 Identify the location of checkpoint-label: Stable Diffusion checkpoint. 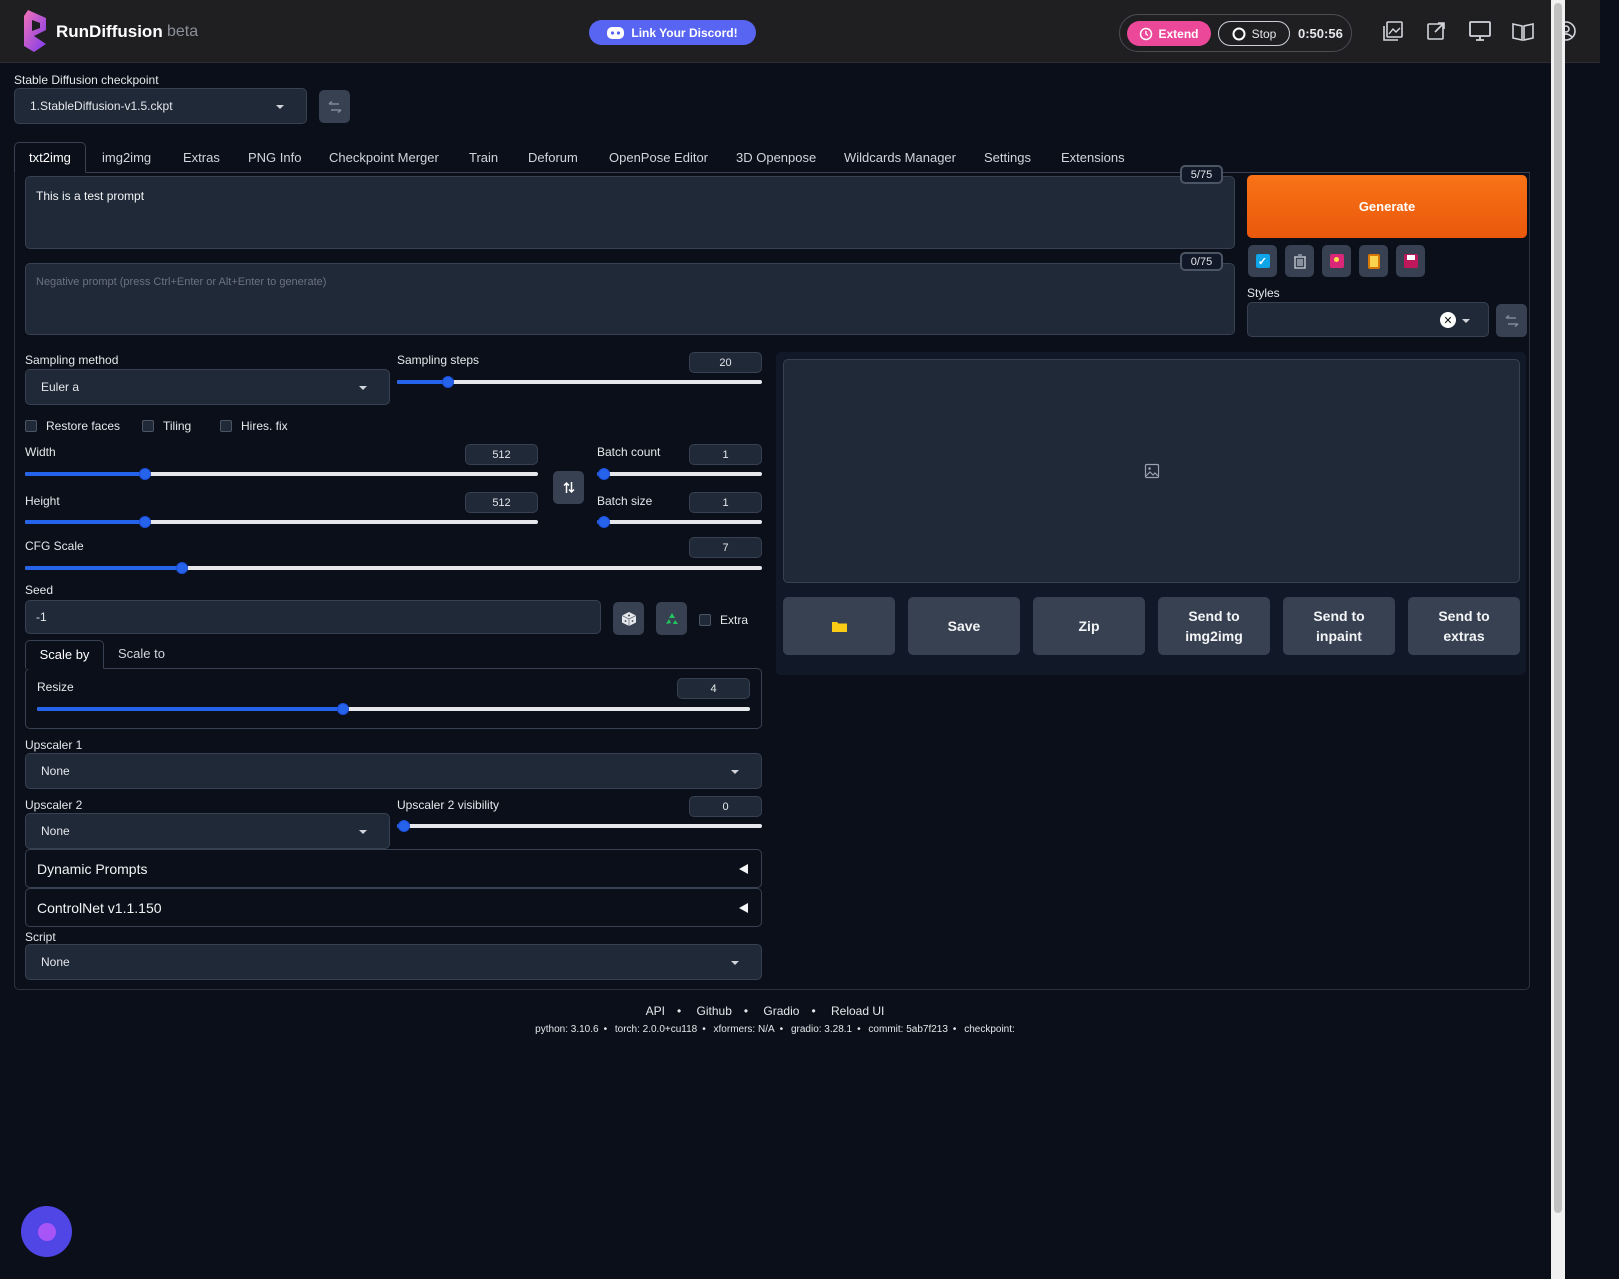
(86, 80).